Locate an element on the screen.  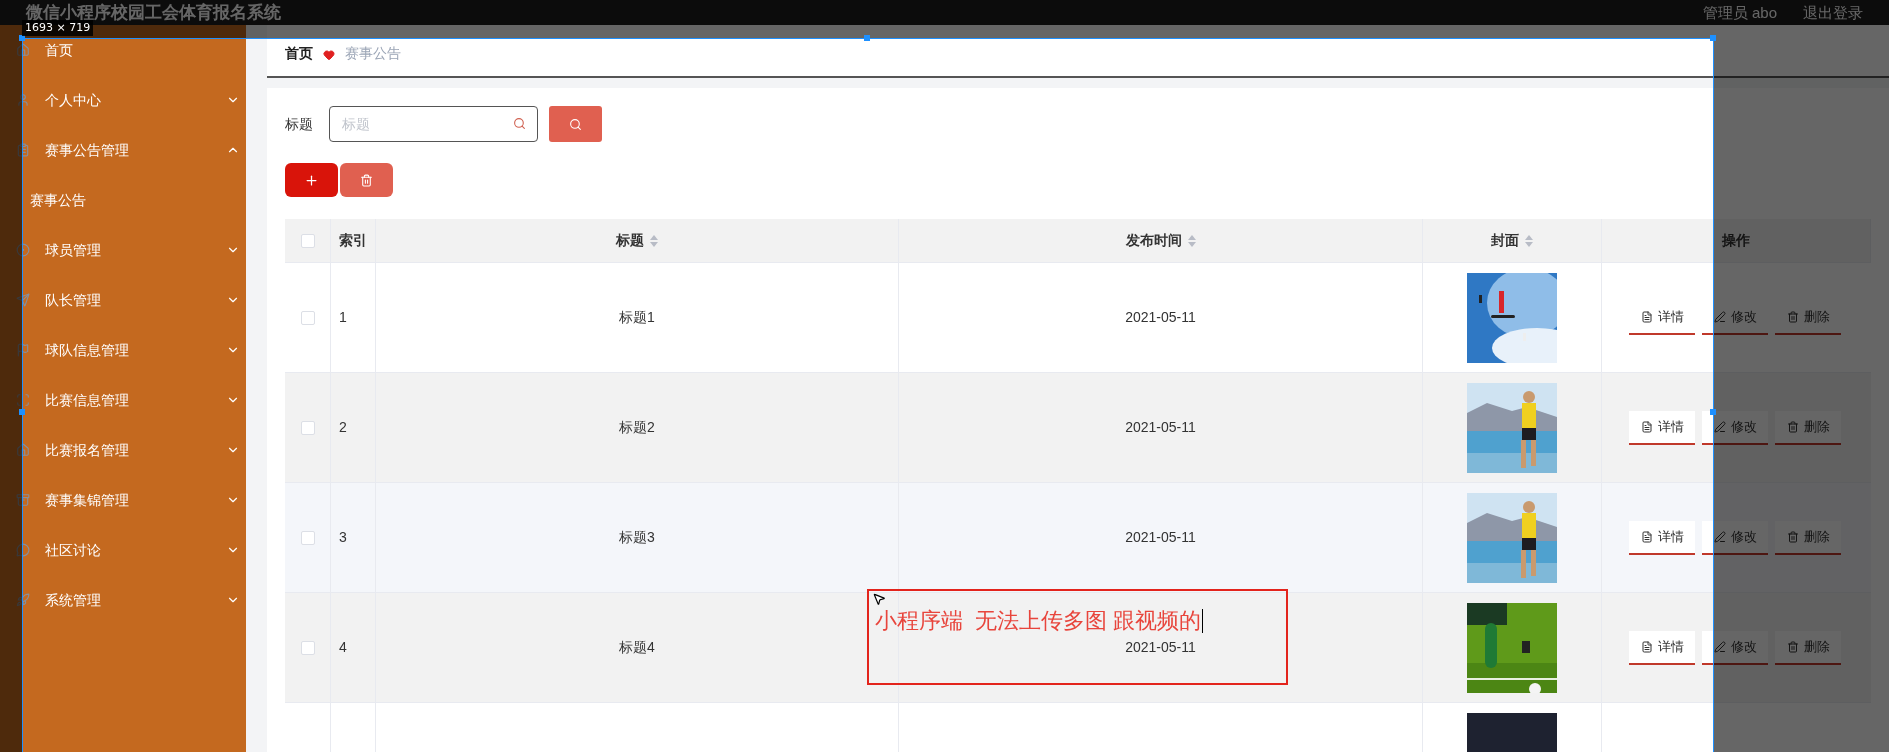
app-title: 微信小程序校园工会体育报名系统 is located at coordinates (153, 12).